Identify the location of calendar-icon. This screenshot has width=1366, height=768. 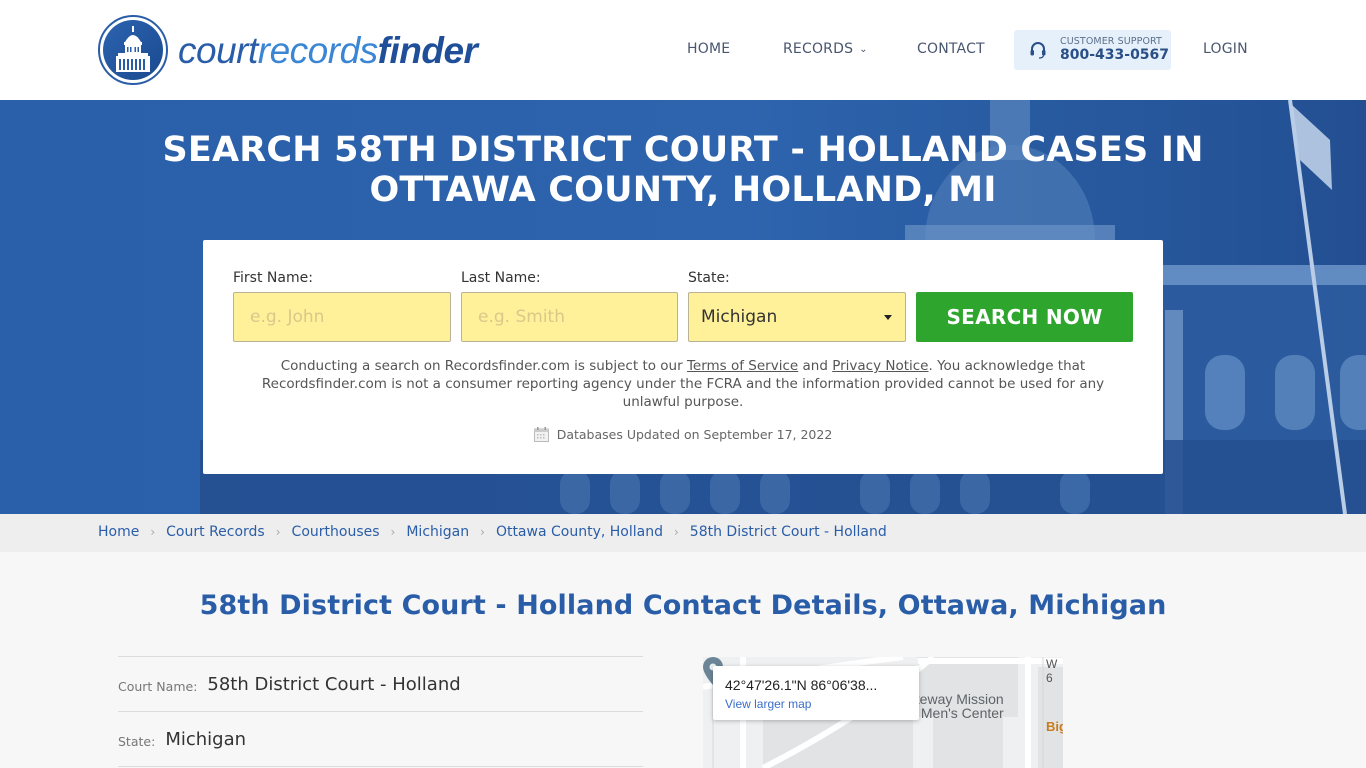
(541, 434).